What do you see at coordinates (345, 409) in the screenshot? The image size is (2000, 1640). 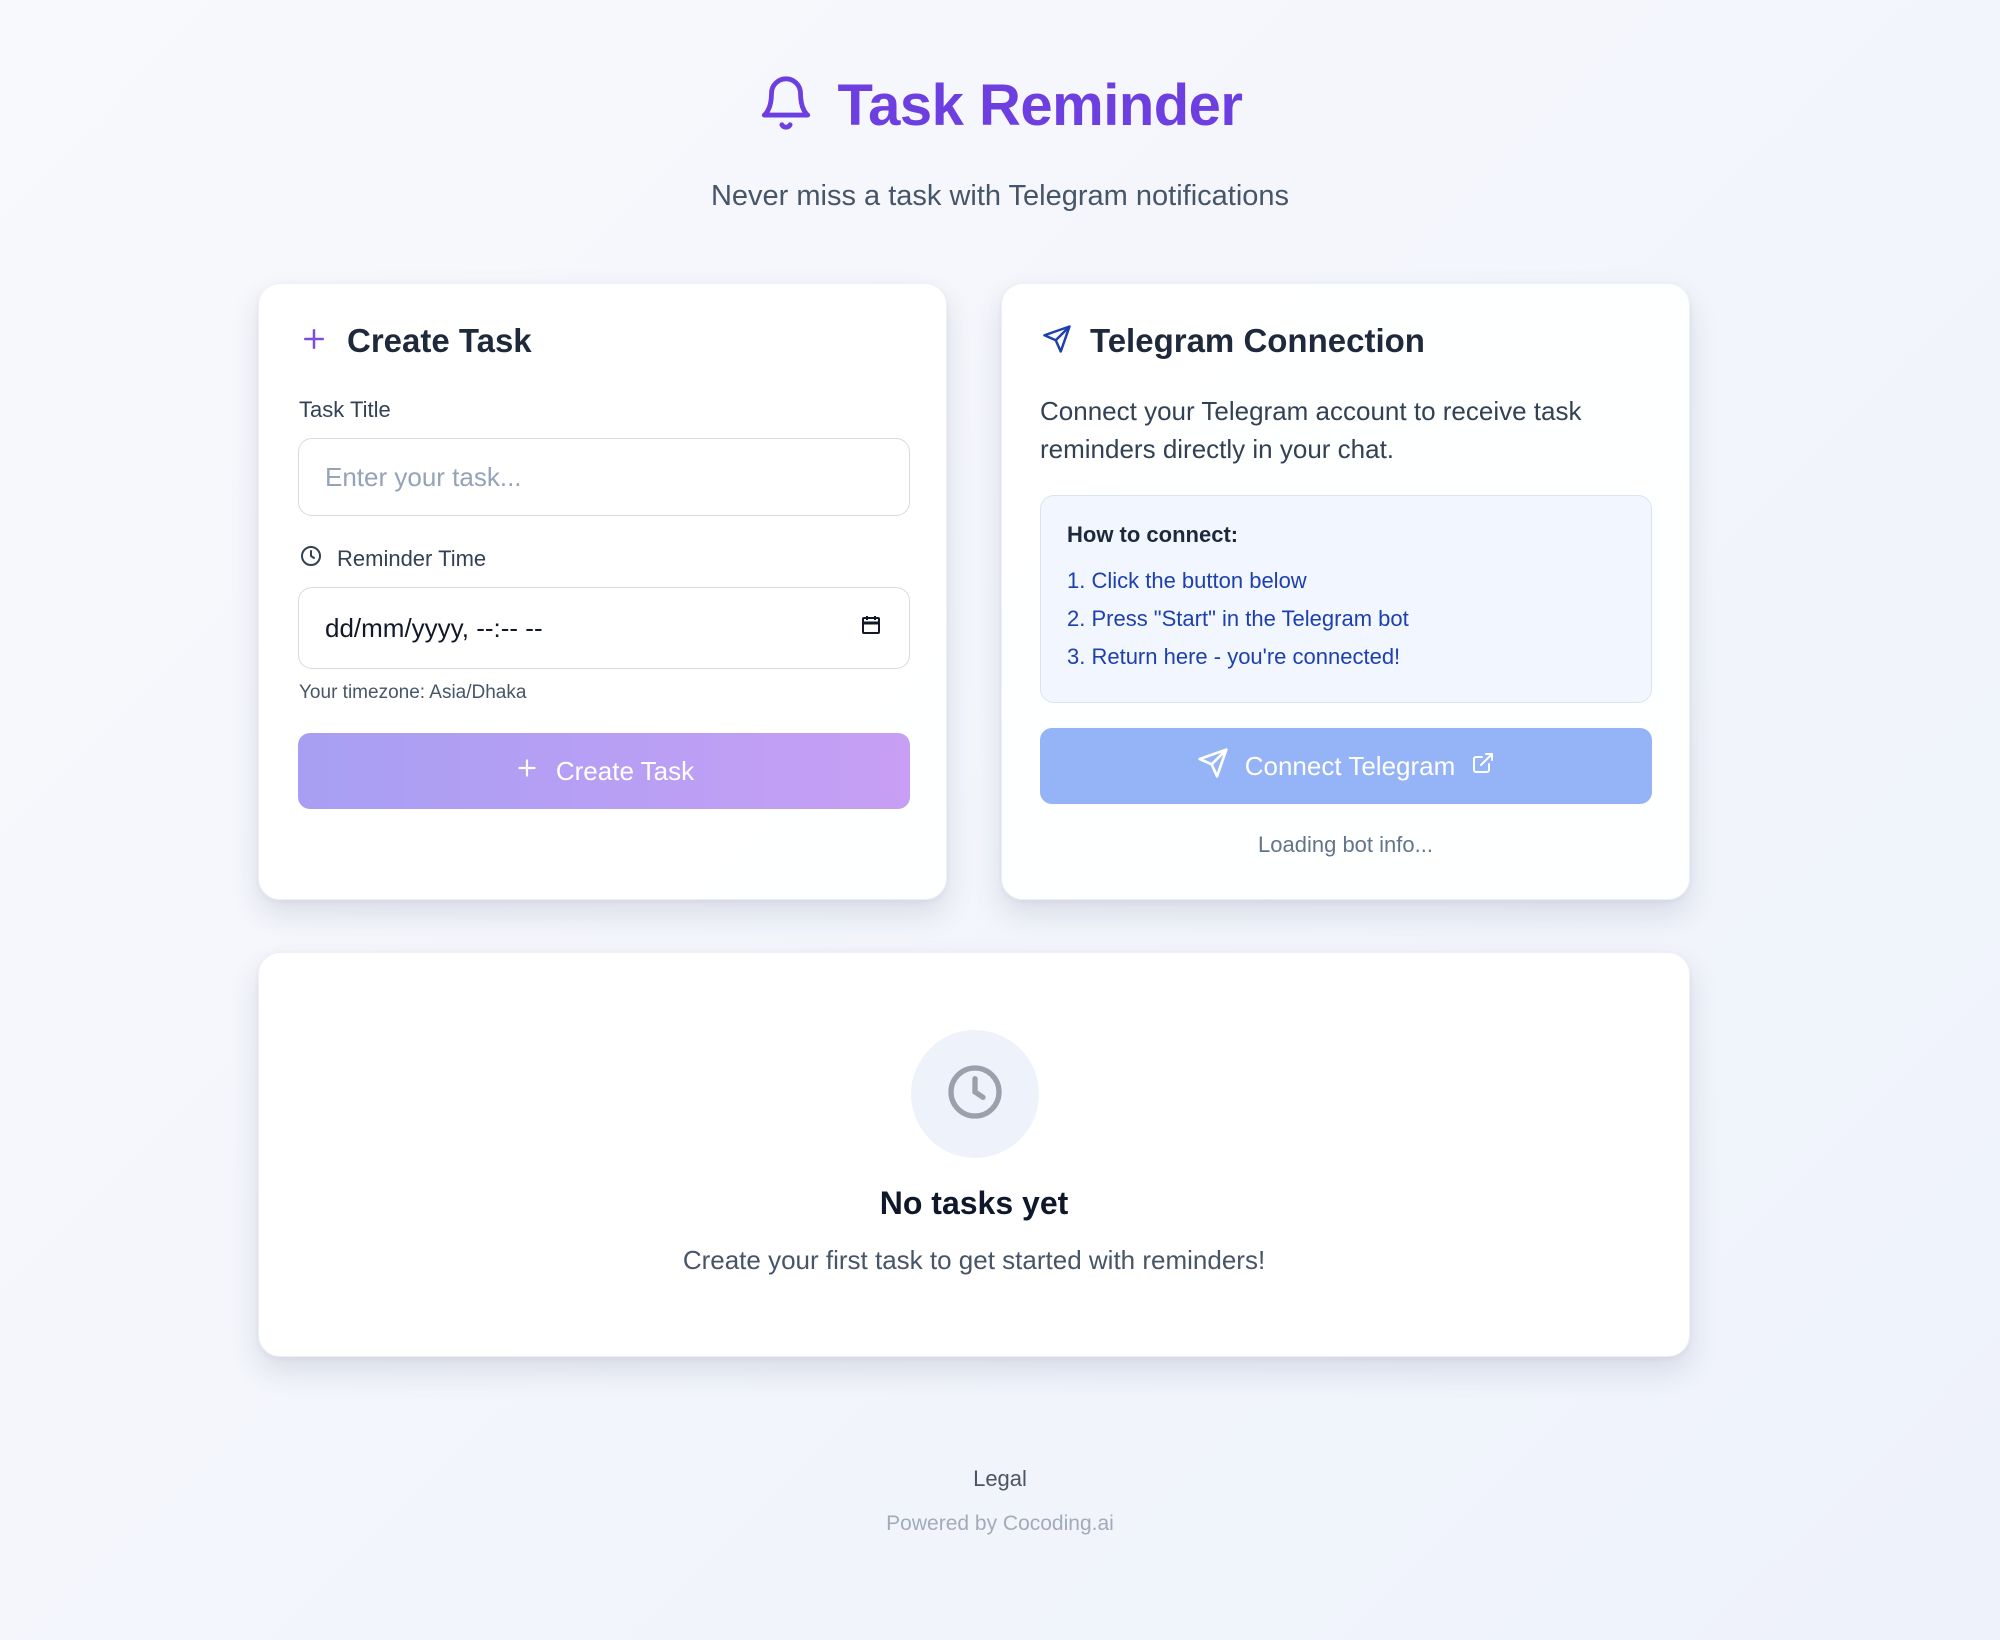 I see `task-title-label: Task Title` at bounding box center [345, 409].